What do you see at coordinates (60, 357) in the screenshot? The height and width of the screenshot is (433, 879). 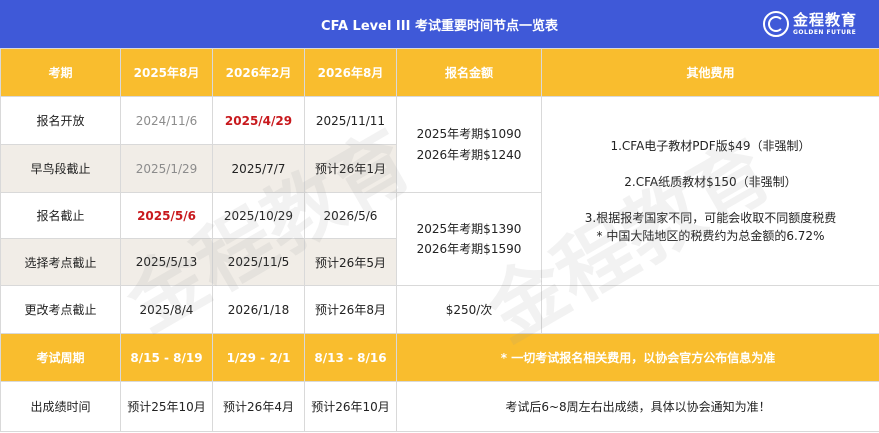 I see `cycle-label: 考试周期` at bounding box center [60, 357].